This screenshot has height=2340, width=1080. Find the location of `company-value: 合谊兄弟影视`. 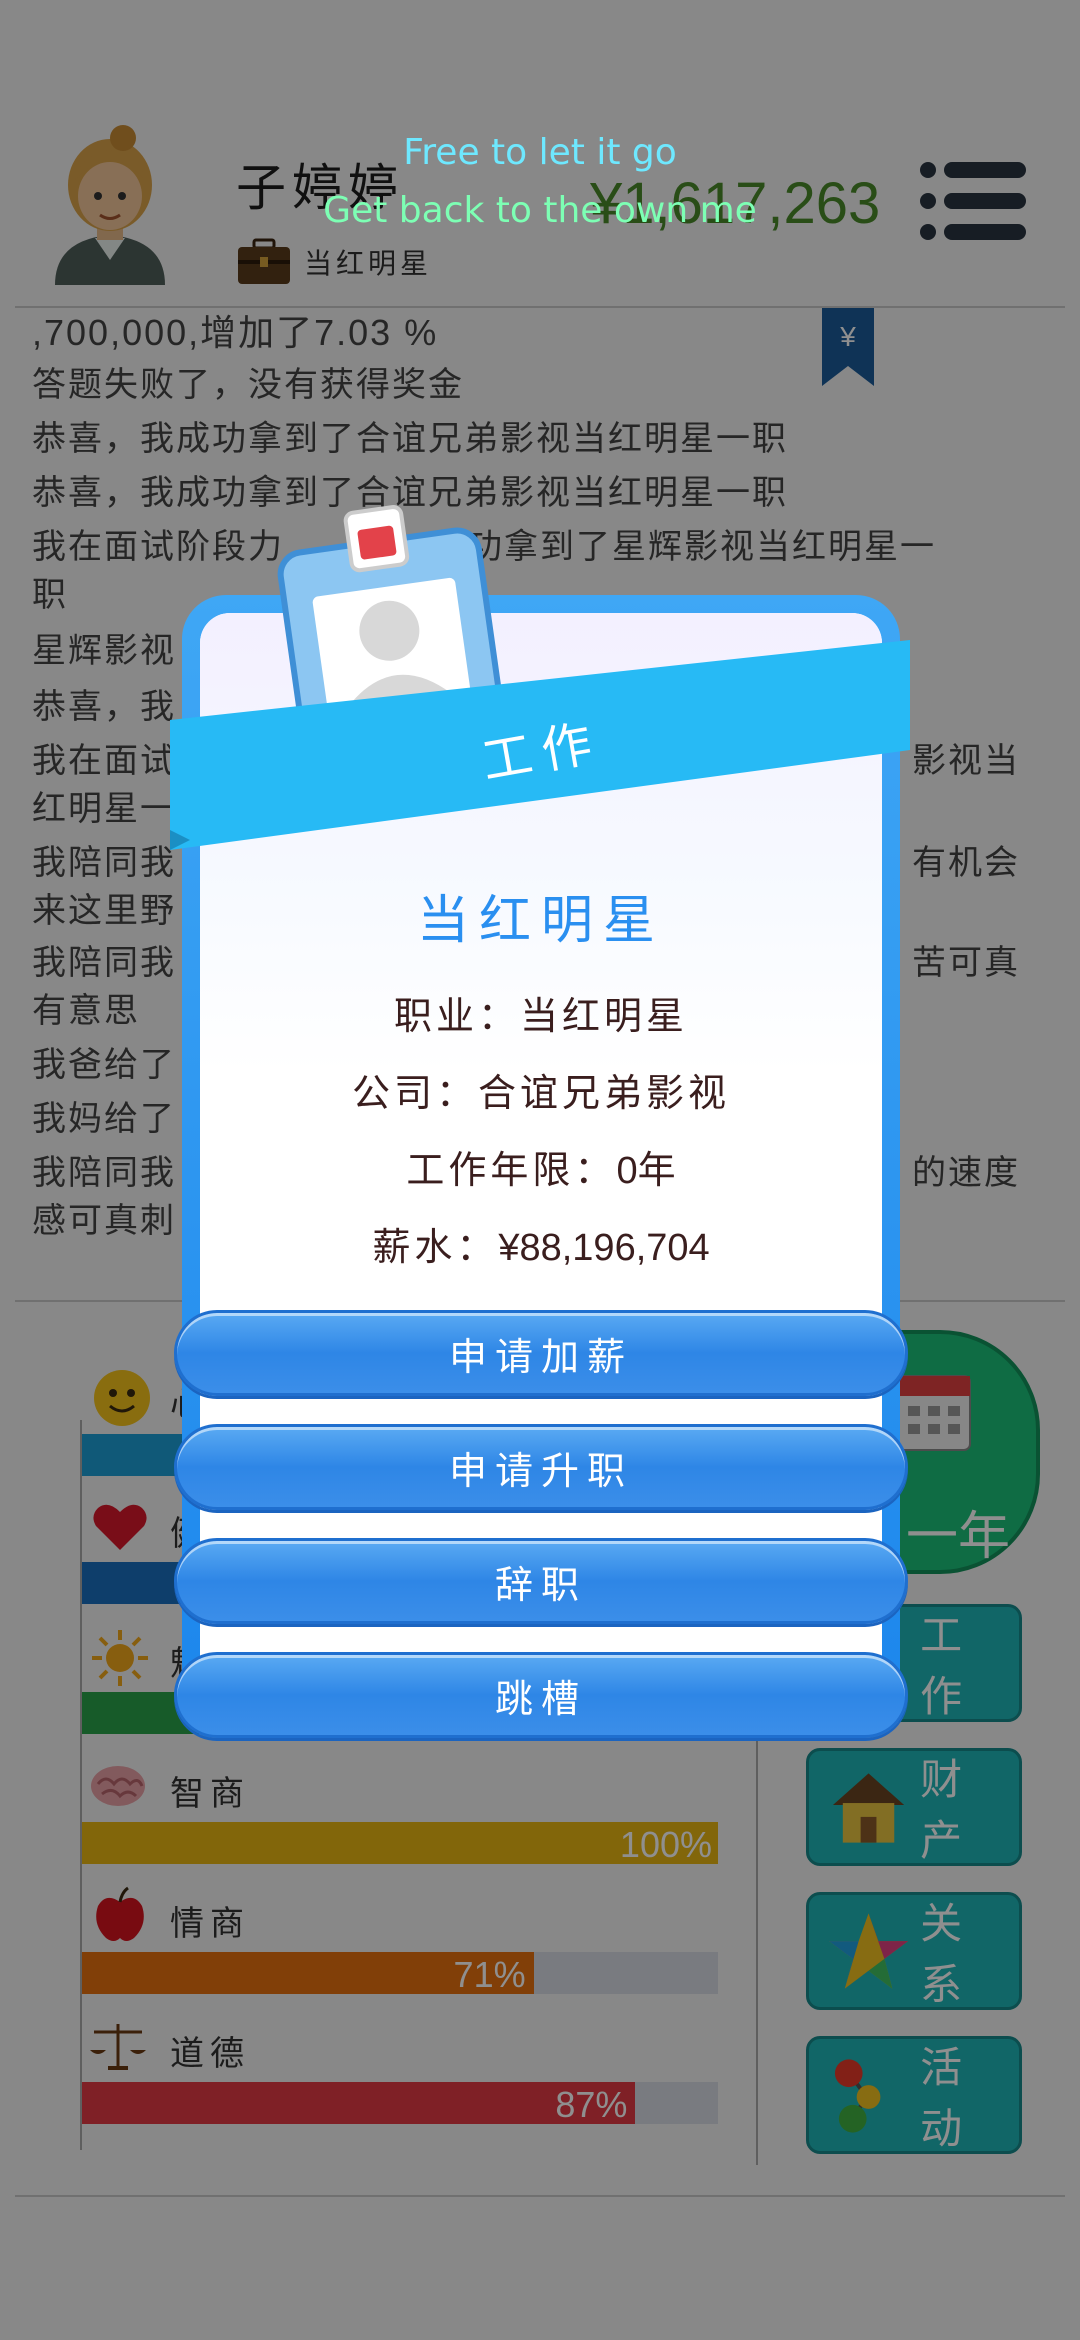

company-value: 合谊兄弟影视 is located at coordinates (604, 1093).